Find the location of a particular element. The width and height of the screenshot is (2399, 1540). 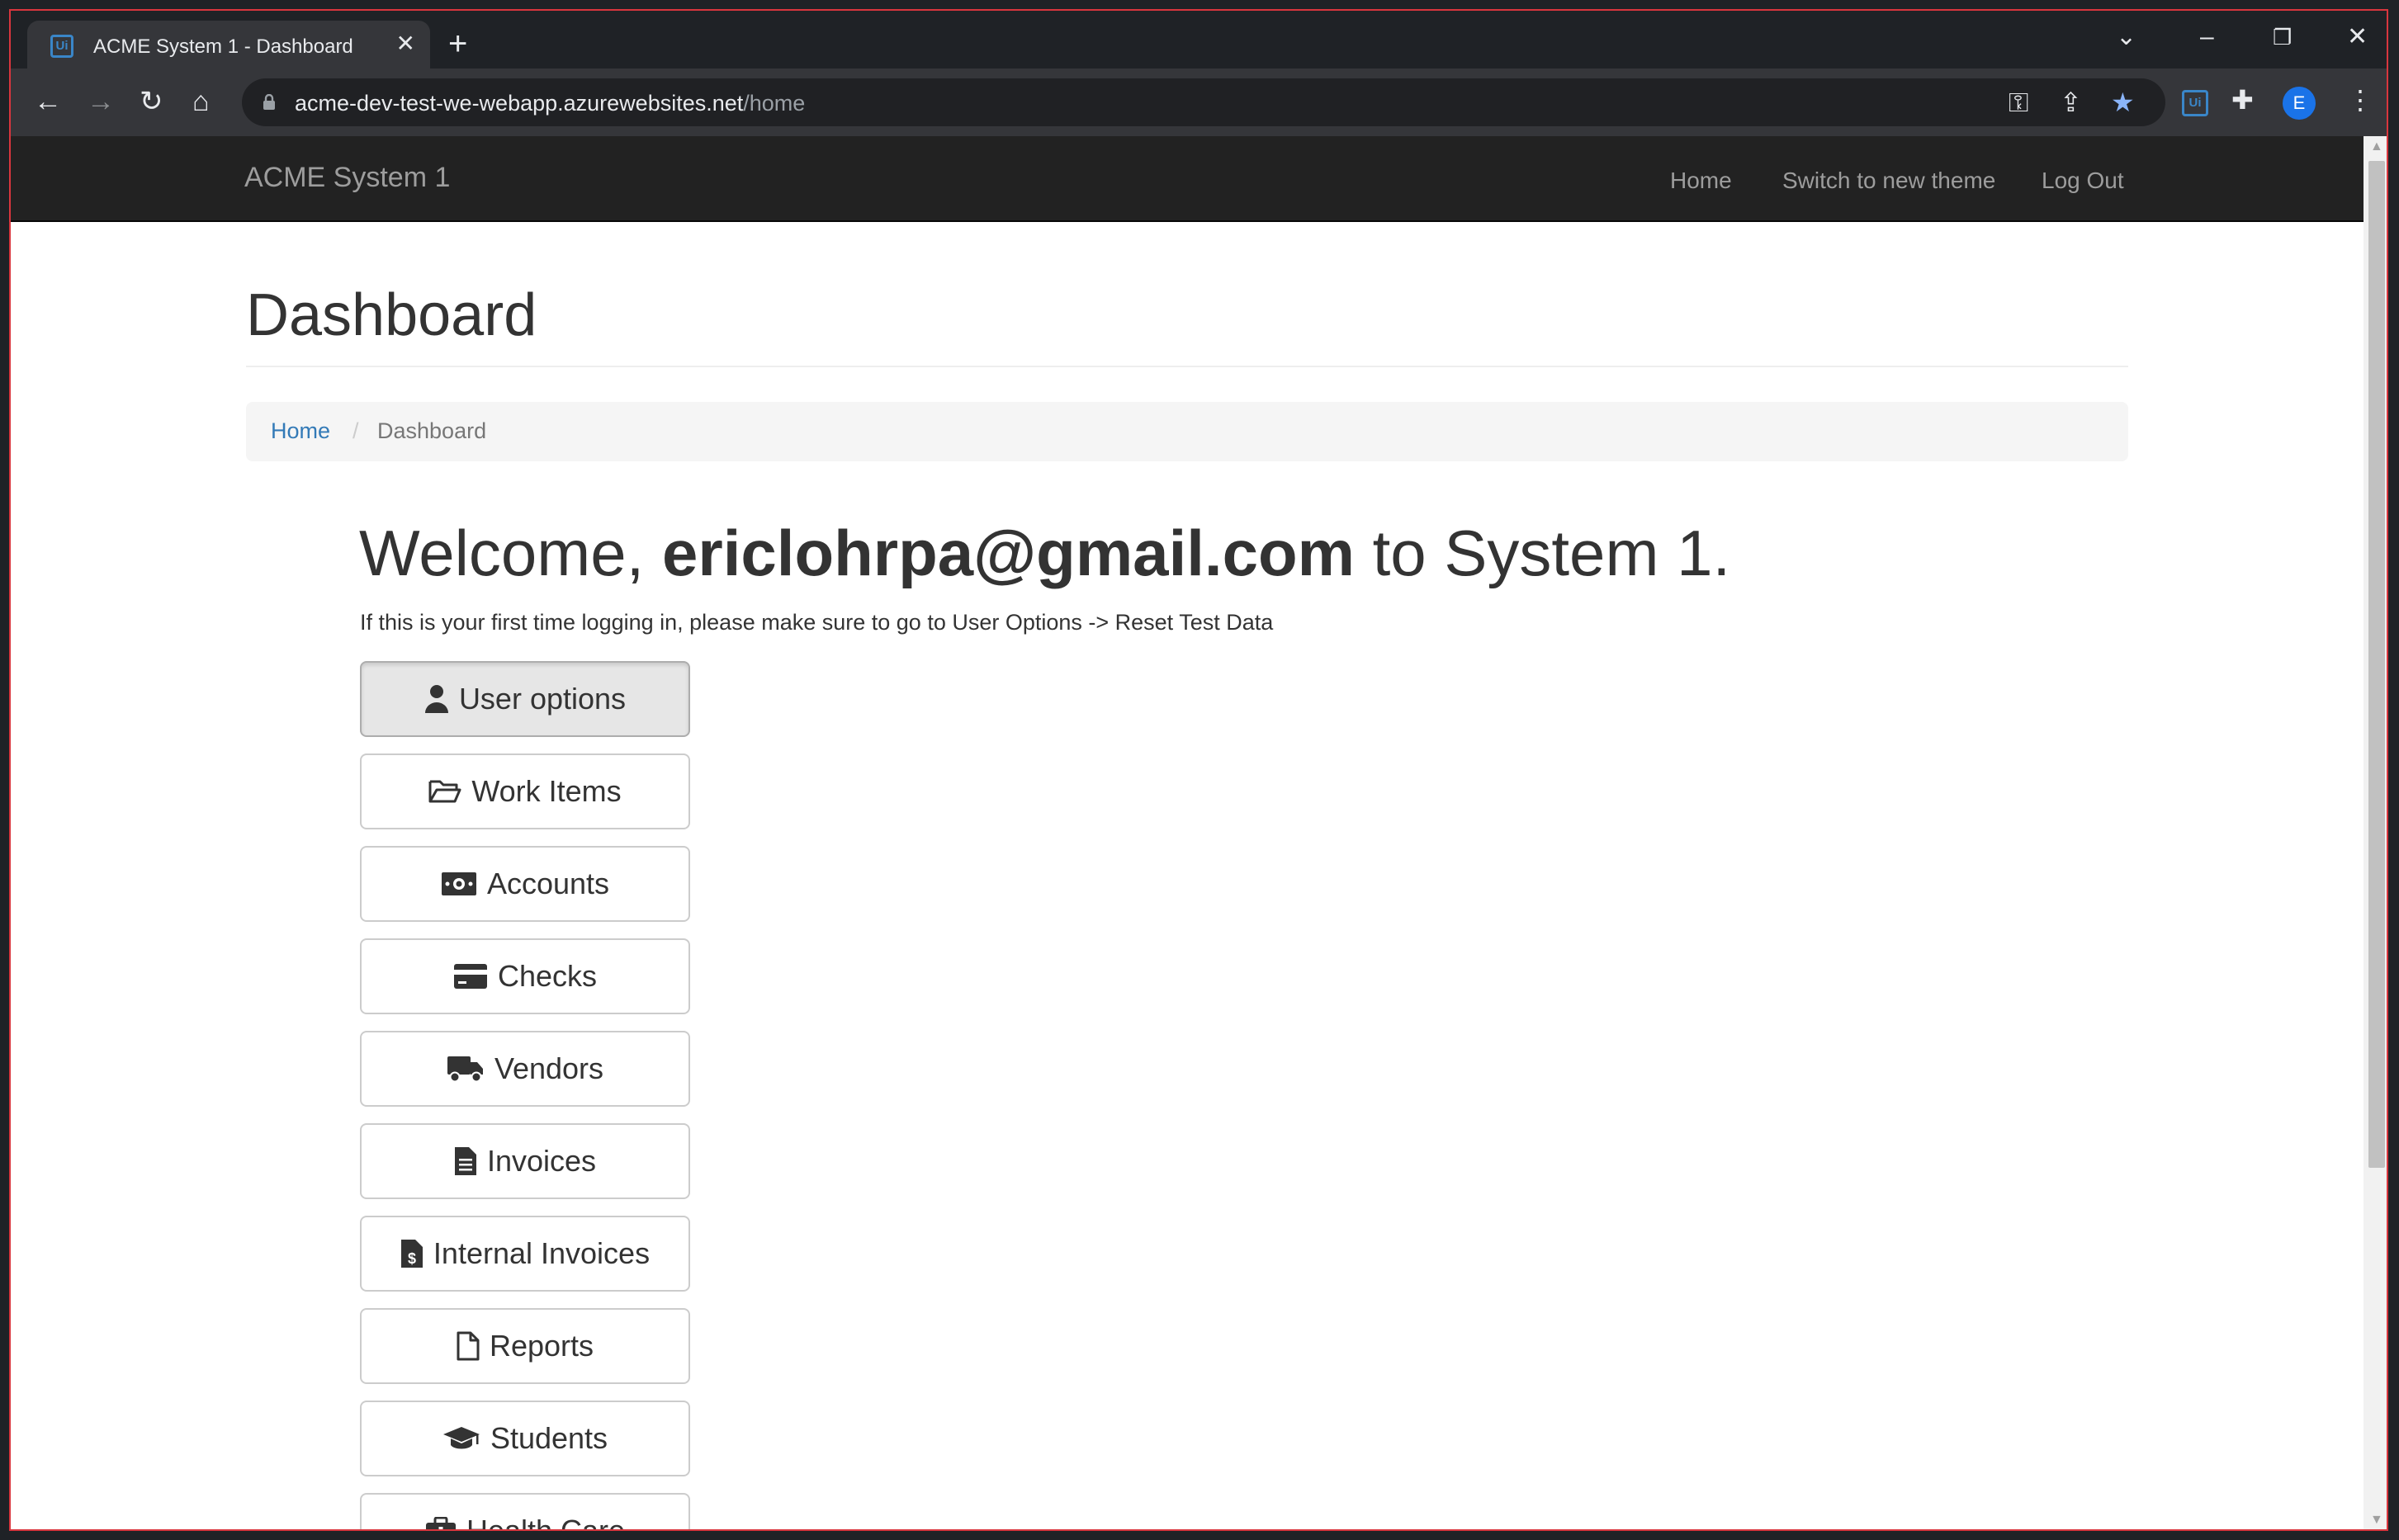

browser-tab-active: Ui ACME System 1 - Dashboard ✕ is located at coordinates (228, 44).